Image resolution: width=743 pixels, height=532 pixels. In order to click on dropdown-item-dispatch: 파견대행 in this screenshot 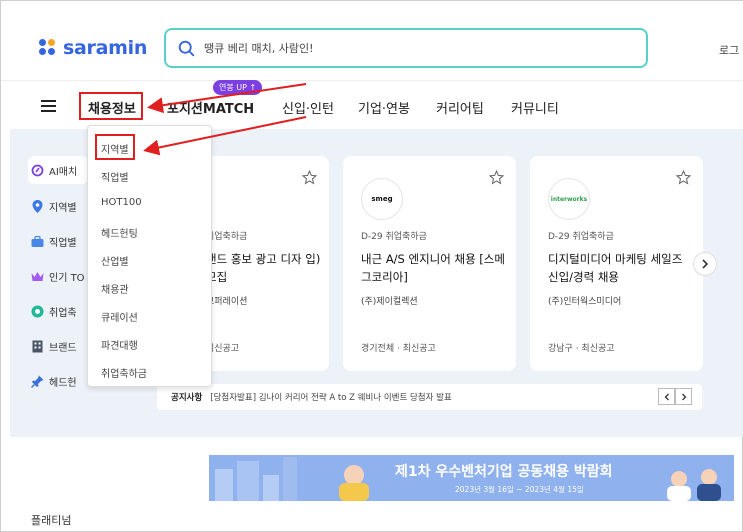, I will do `click(119, 344)`.